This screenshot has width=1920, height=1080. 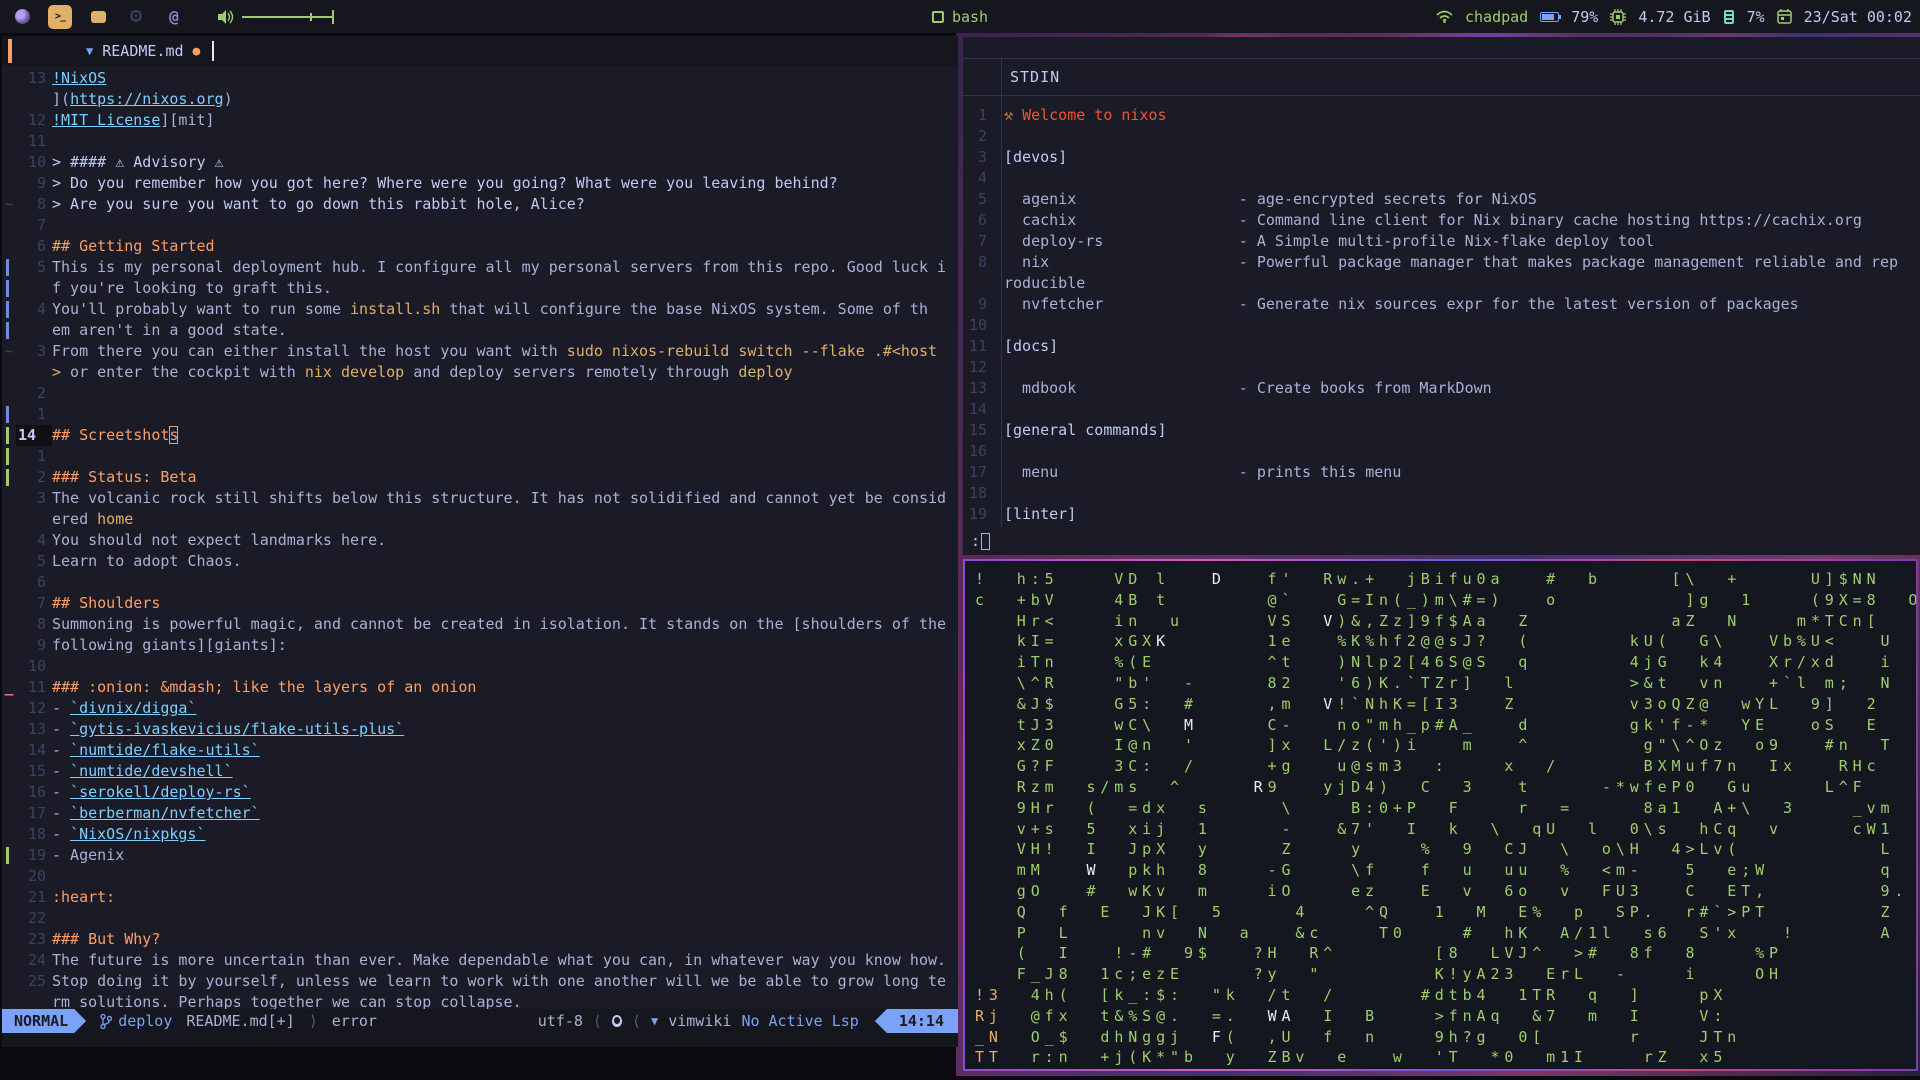 I want to click on matrix-row: !3 4h( [k_:$: "k /t / #dtb4 1TR q ] pX, so click(x=1442, y=995).